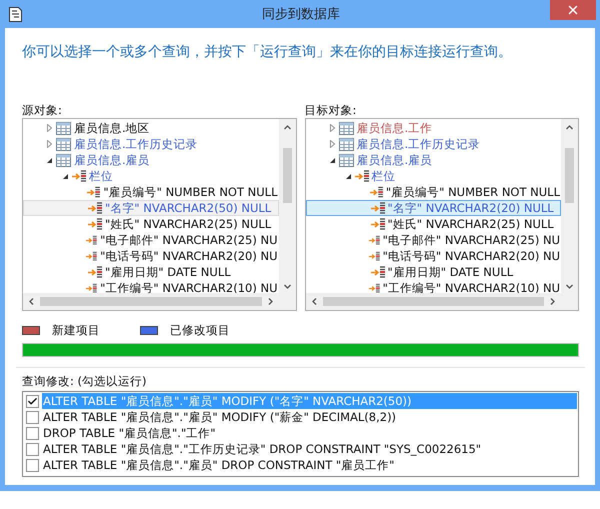 The width and height of the screenshot is (600, 509). Describe the element at coordinates (76, 330) in the screenshot. I see `legend-label: 新建项目` at that location.